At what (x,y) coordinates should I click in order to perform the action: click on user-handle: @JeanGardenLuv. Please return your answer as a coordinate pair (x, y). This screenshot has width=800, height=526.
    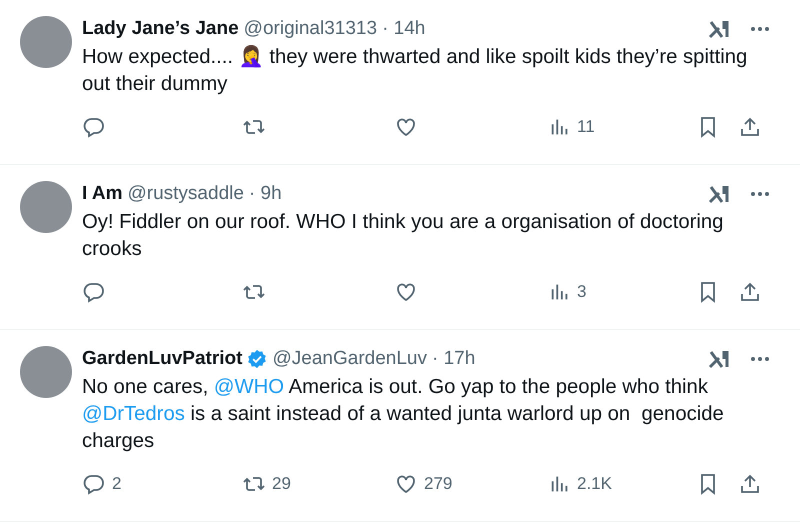
    Looking at the image, I should click on (349, 359).